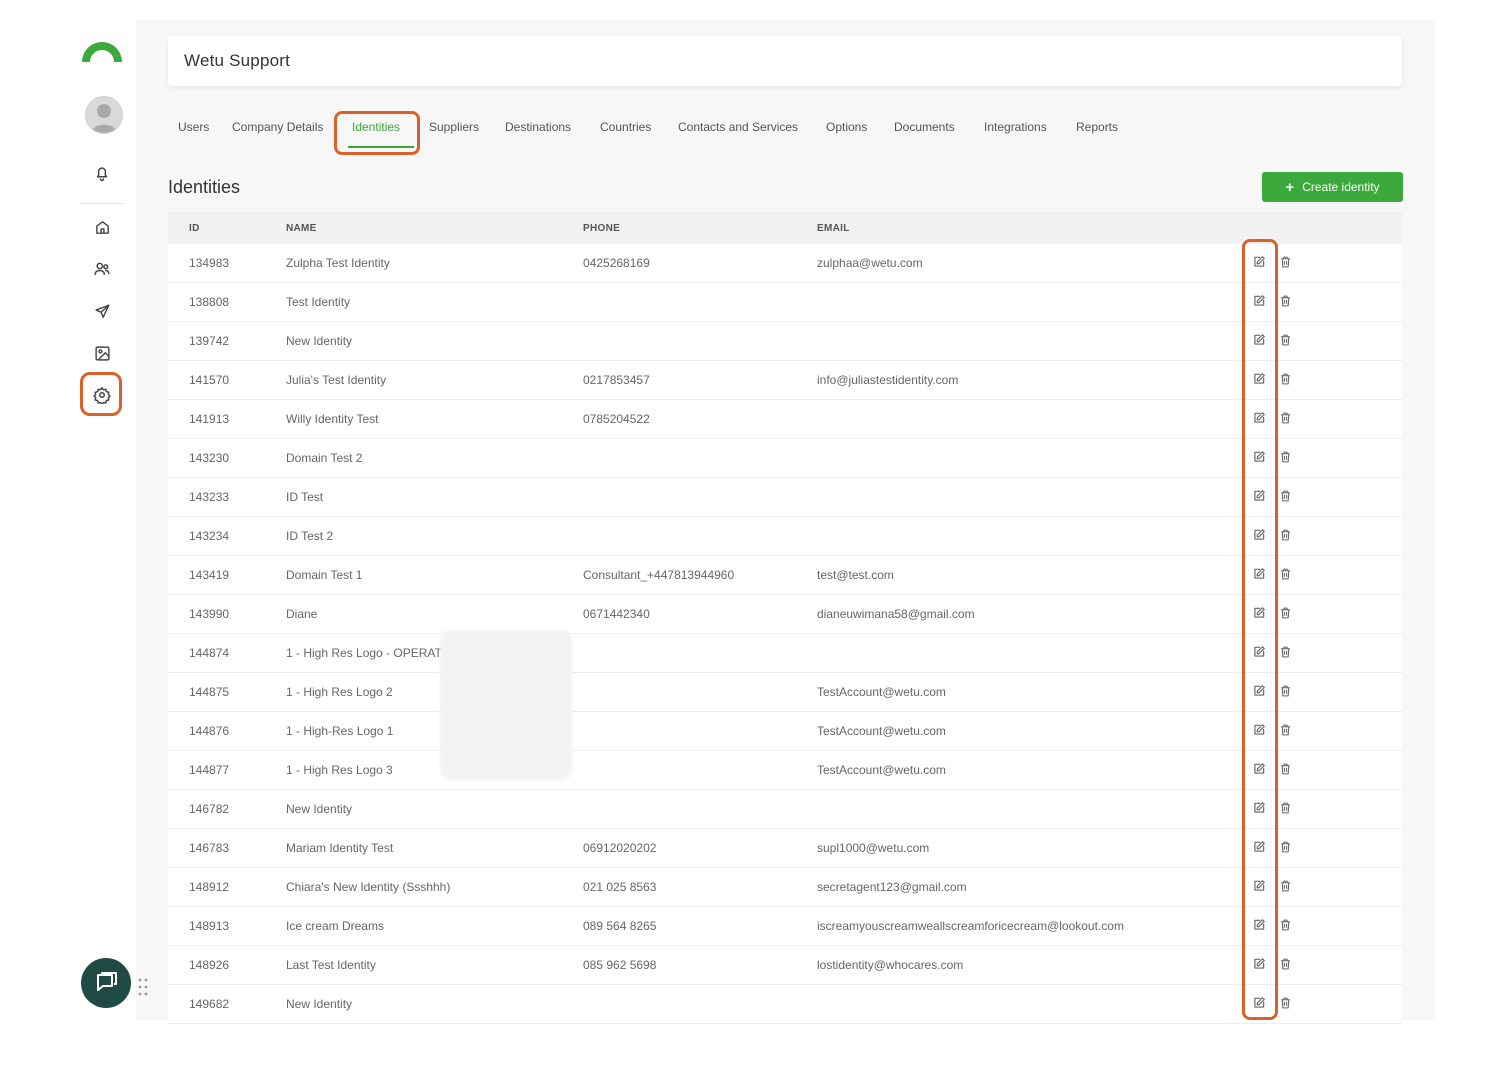 This screenshot has width=1500, height=1080. I want to click on tab-countries: Countries, so click(625, 127).